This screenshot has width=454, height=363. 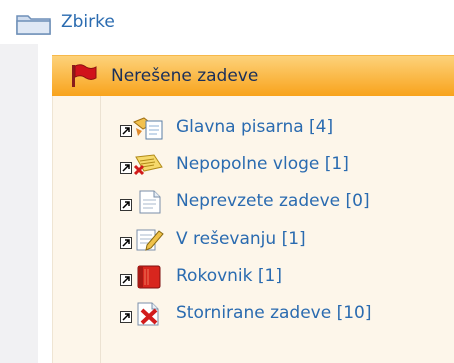 What do you see at coordinates (149, 316) in the screenshot?
I see `cancelled-document-icon` at bounding box center [149, 316].